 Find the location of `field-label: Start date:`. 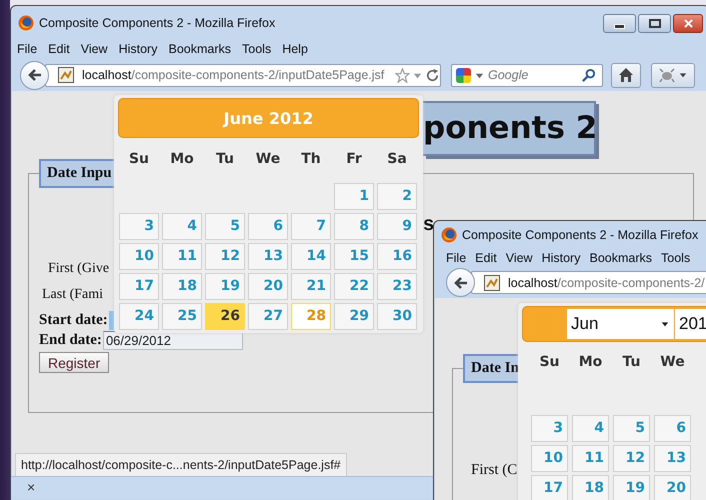

field-label: Start date: is located at coordinates (73, 320).